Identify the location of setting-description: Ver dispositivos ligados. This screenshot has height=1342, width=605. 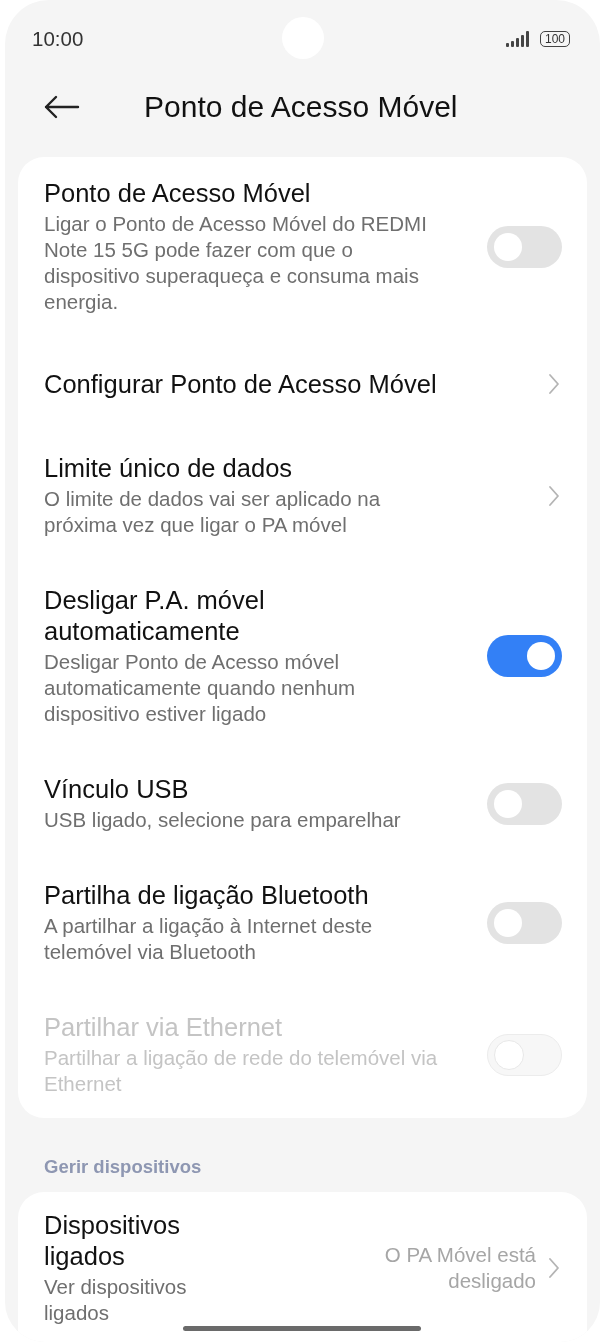
(116, 1300).